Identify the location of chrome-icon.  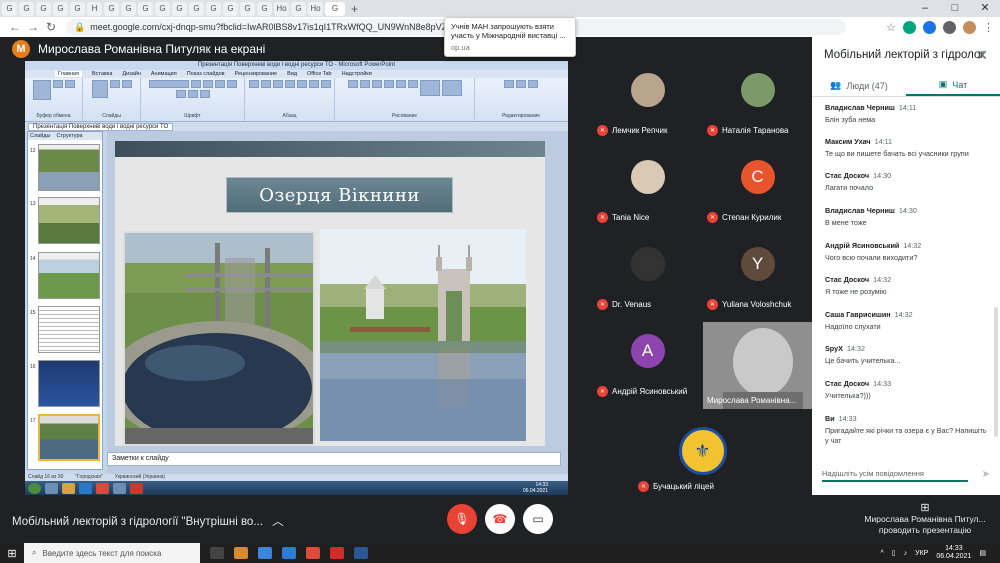
(313, 553).